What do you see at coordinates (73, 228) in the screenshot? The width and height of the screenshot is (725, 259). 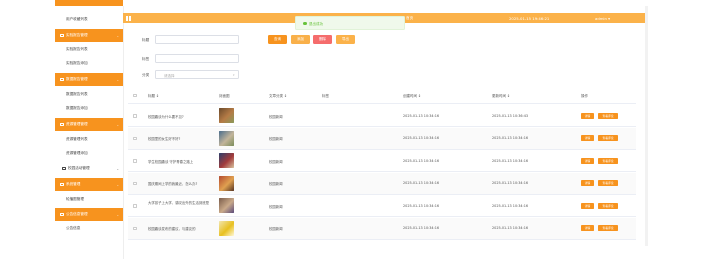 I see `sidebar-item-label: 公告信息` at bounding box center [73, 228].